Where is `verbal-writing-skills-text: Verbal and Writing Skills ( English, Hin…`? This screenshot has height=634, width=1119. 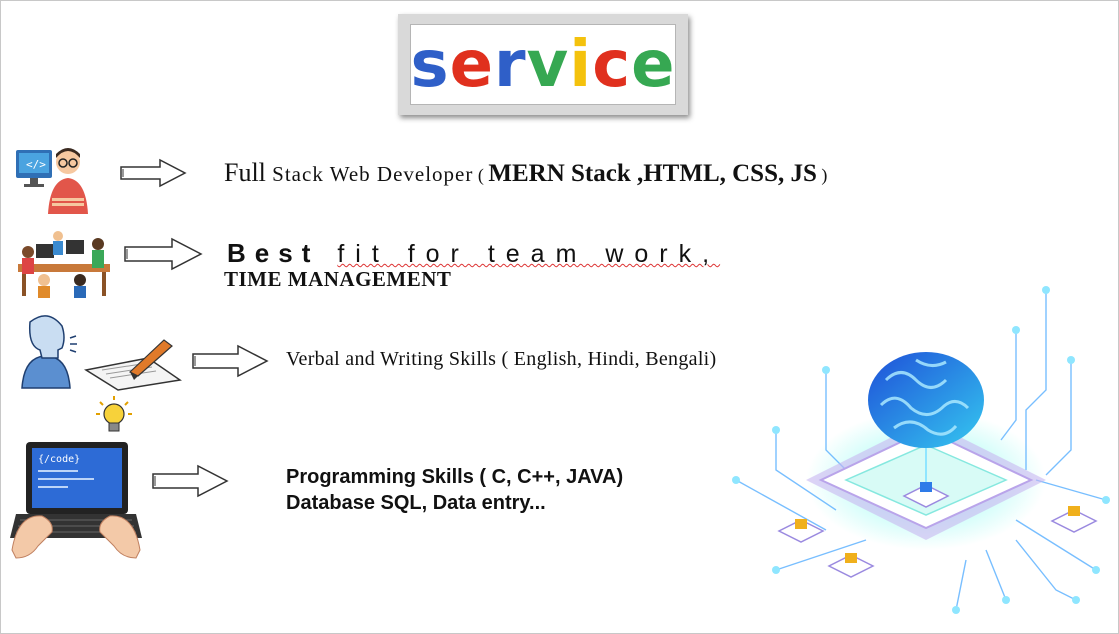
verbal-writing-skills-text: Verbal and Writing Skills ( English, Hin… is located at coordinates (501, 359).